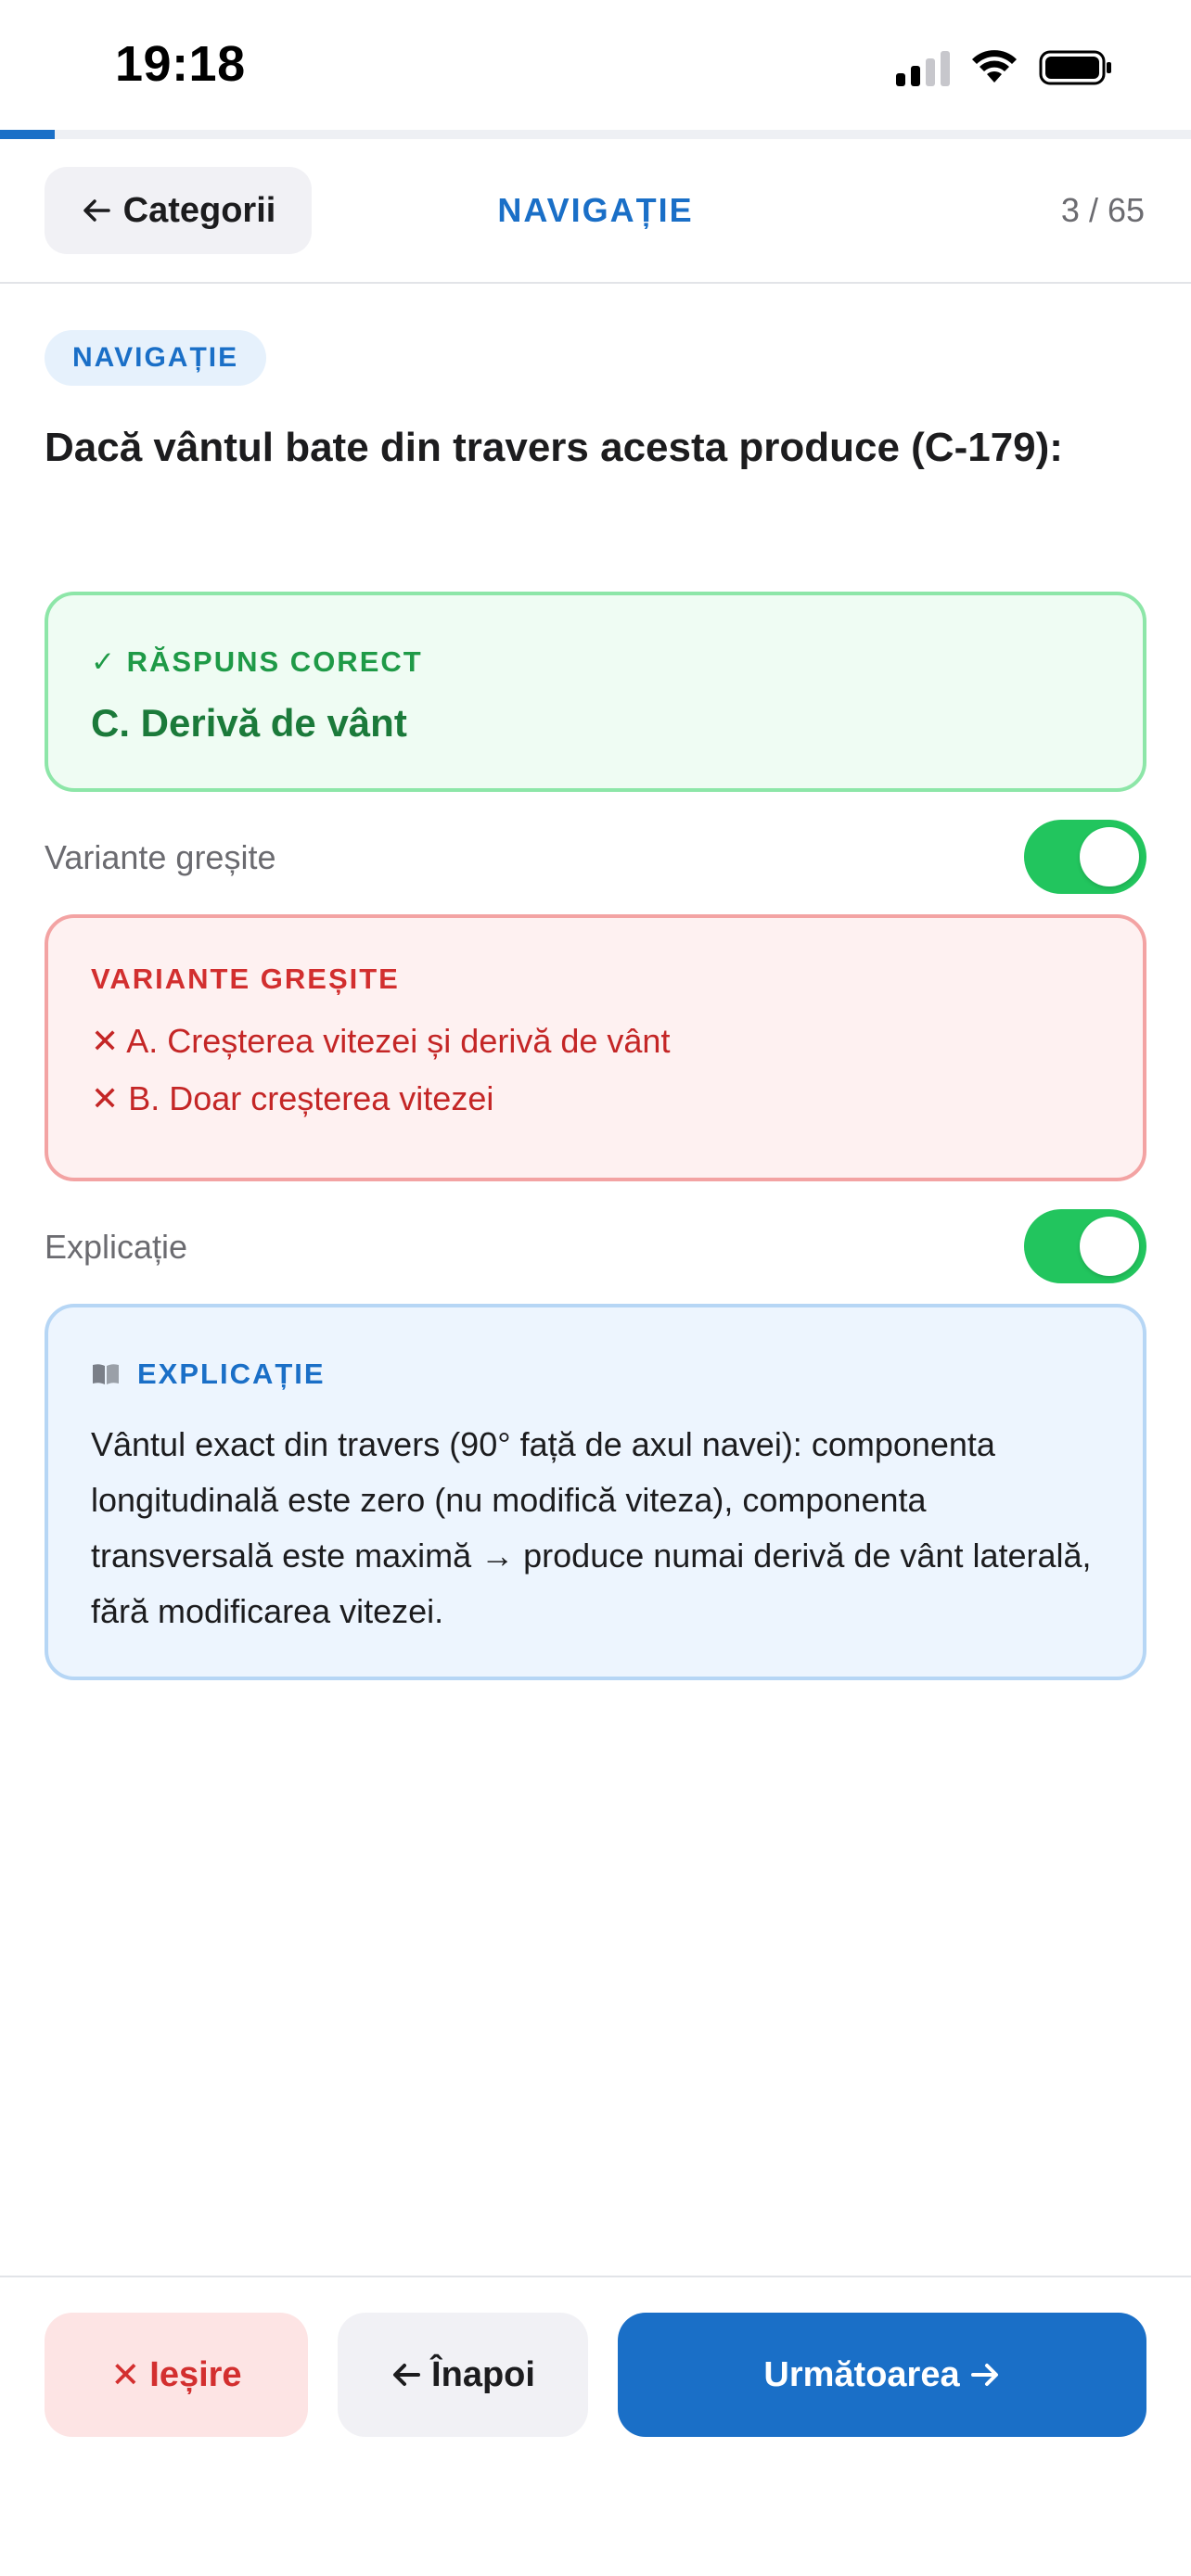 The image size is (1191, 2576). I want to click on wrong-answer-text: B. Doar creșterea vitezei, so click(311, 1098).